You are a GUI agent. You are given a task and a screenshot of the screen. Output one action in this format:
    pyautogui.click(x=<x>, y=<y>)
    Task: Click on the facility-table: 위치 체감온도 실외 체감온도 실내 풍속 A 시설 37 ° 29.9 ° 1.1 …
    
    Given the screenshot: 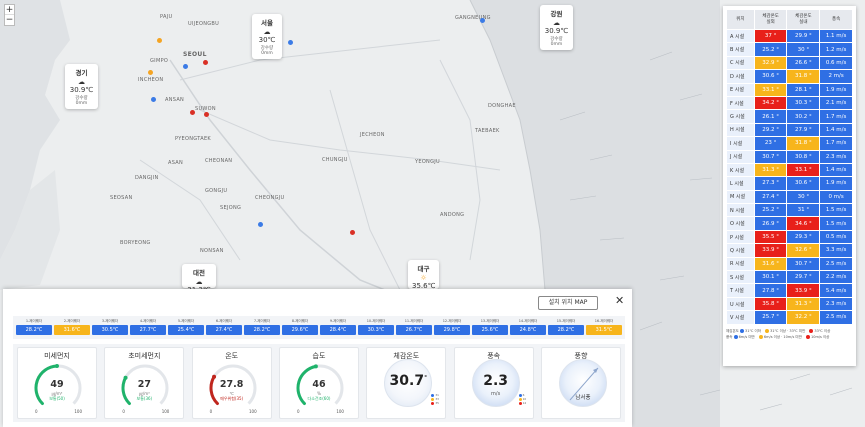 What is the action you would take?
    pyautogui.click(x=789, y=167)
    